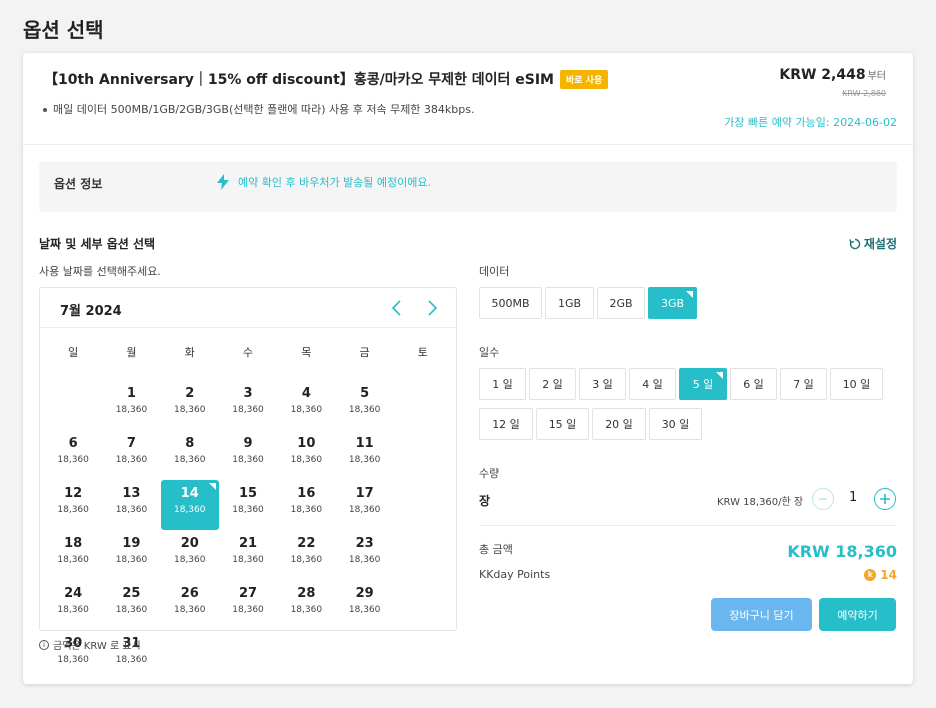 The image size is (936, 708). I want to click on calendar-day: 5 18,360, so click(364, 405).